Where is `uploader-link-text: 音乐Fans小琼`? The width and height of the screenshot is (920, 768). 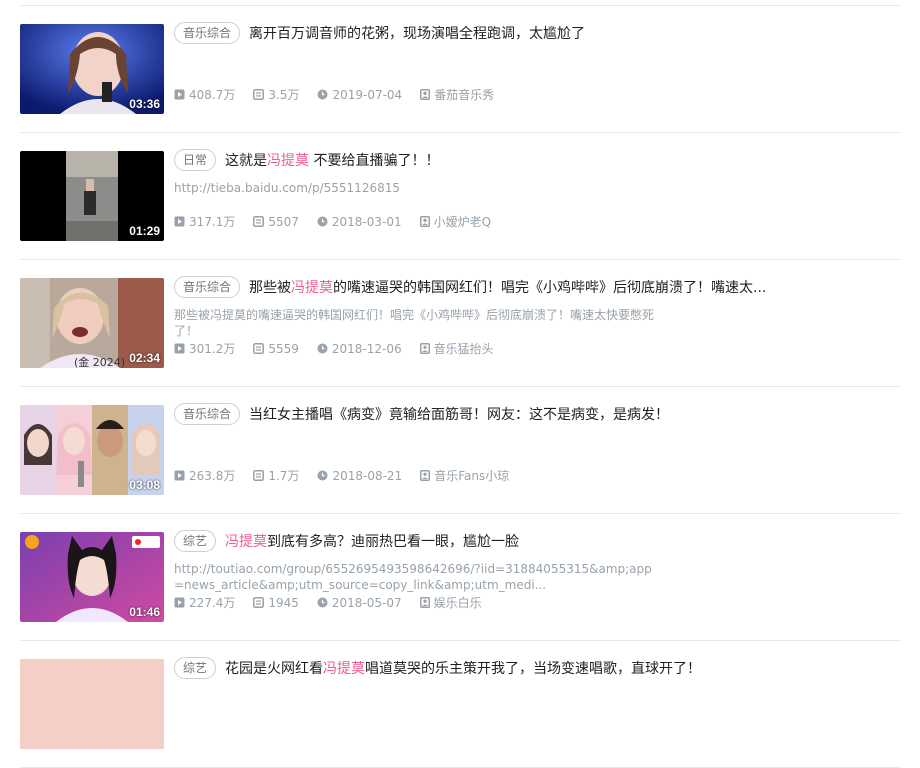 uploader-link-text: 音乐Fans小琼 is located at coordinates (472, 476).